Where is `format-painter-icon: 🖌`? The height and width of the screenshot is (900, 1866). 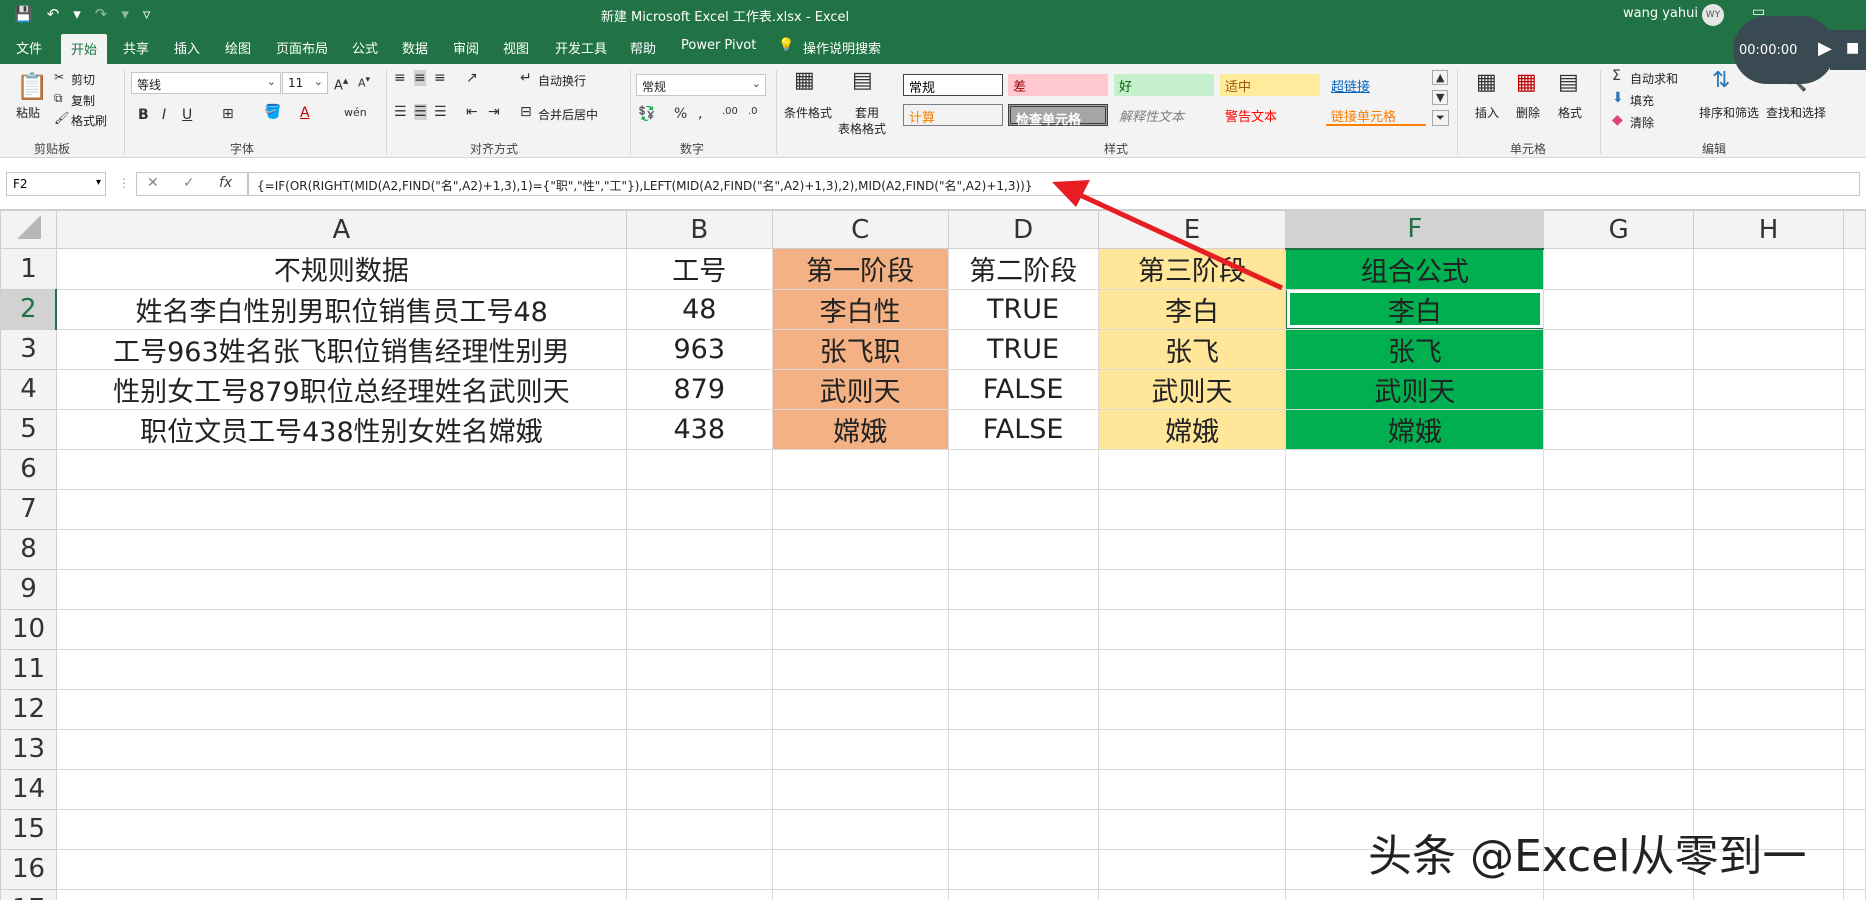
format-painter-icon: 🖌 is located at coordinates (61, 118).